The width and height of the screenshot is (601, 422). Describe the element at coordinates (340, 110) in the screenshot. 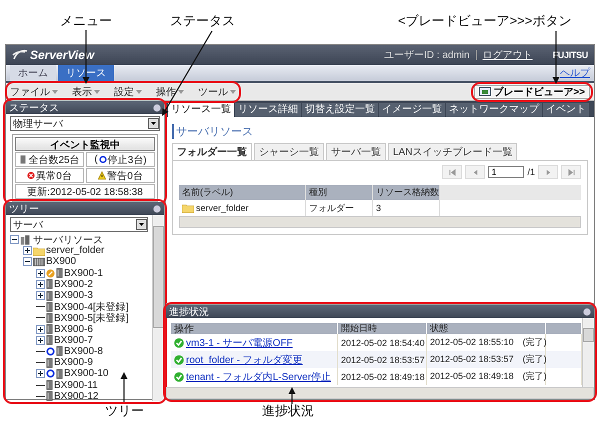

I see `resource-tab: 切替え設定一覧` at that location.